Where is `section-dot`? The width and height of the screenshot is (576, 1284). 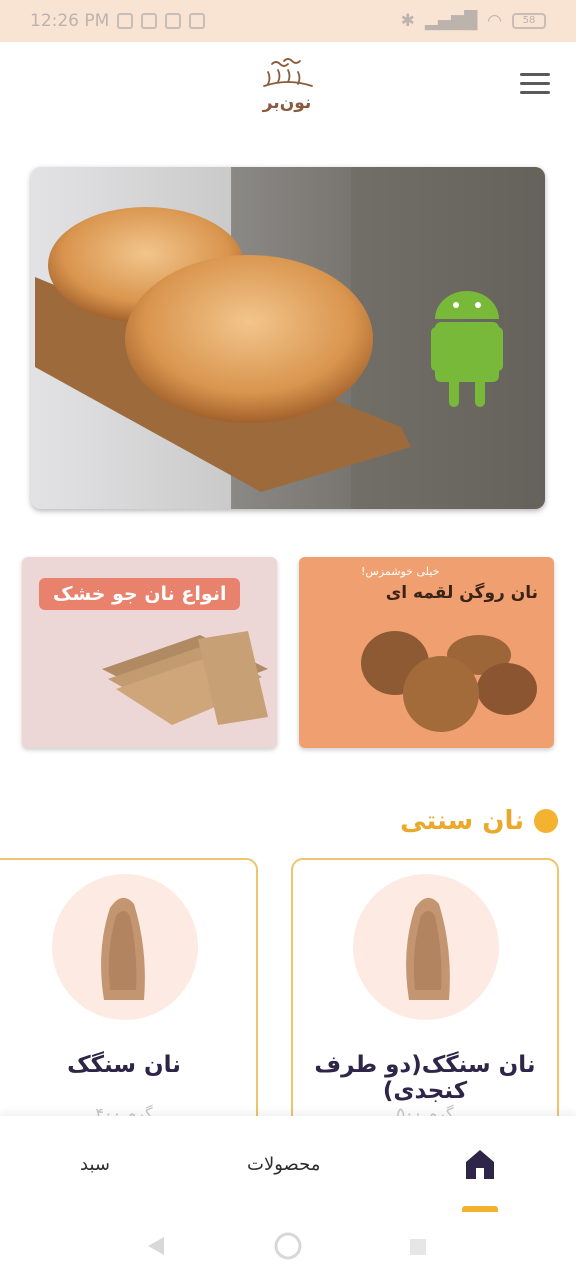
section-dot is located at coordinates (546, 821).